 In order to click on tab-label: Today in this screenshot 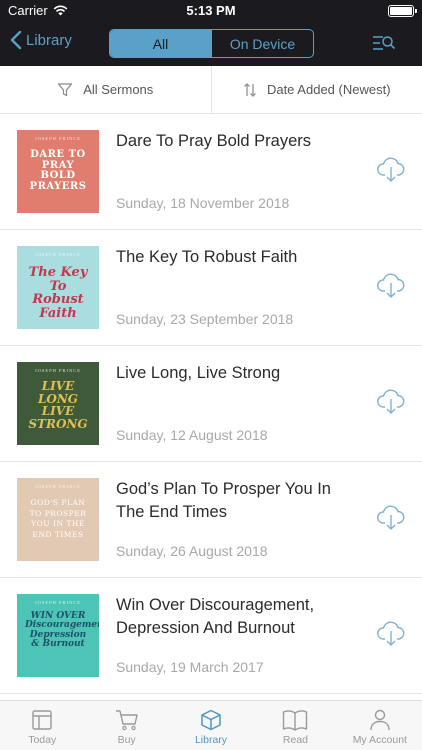, I will do `click(42, 740)`.